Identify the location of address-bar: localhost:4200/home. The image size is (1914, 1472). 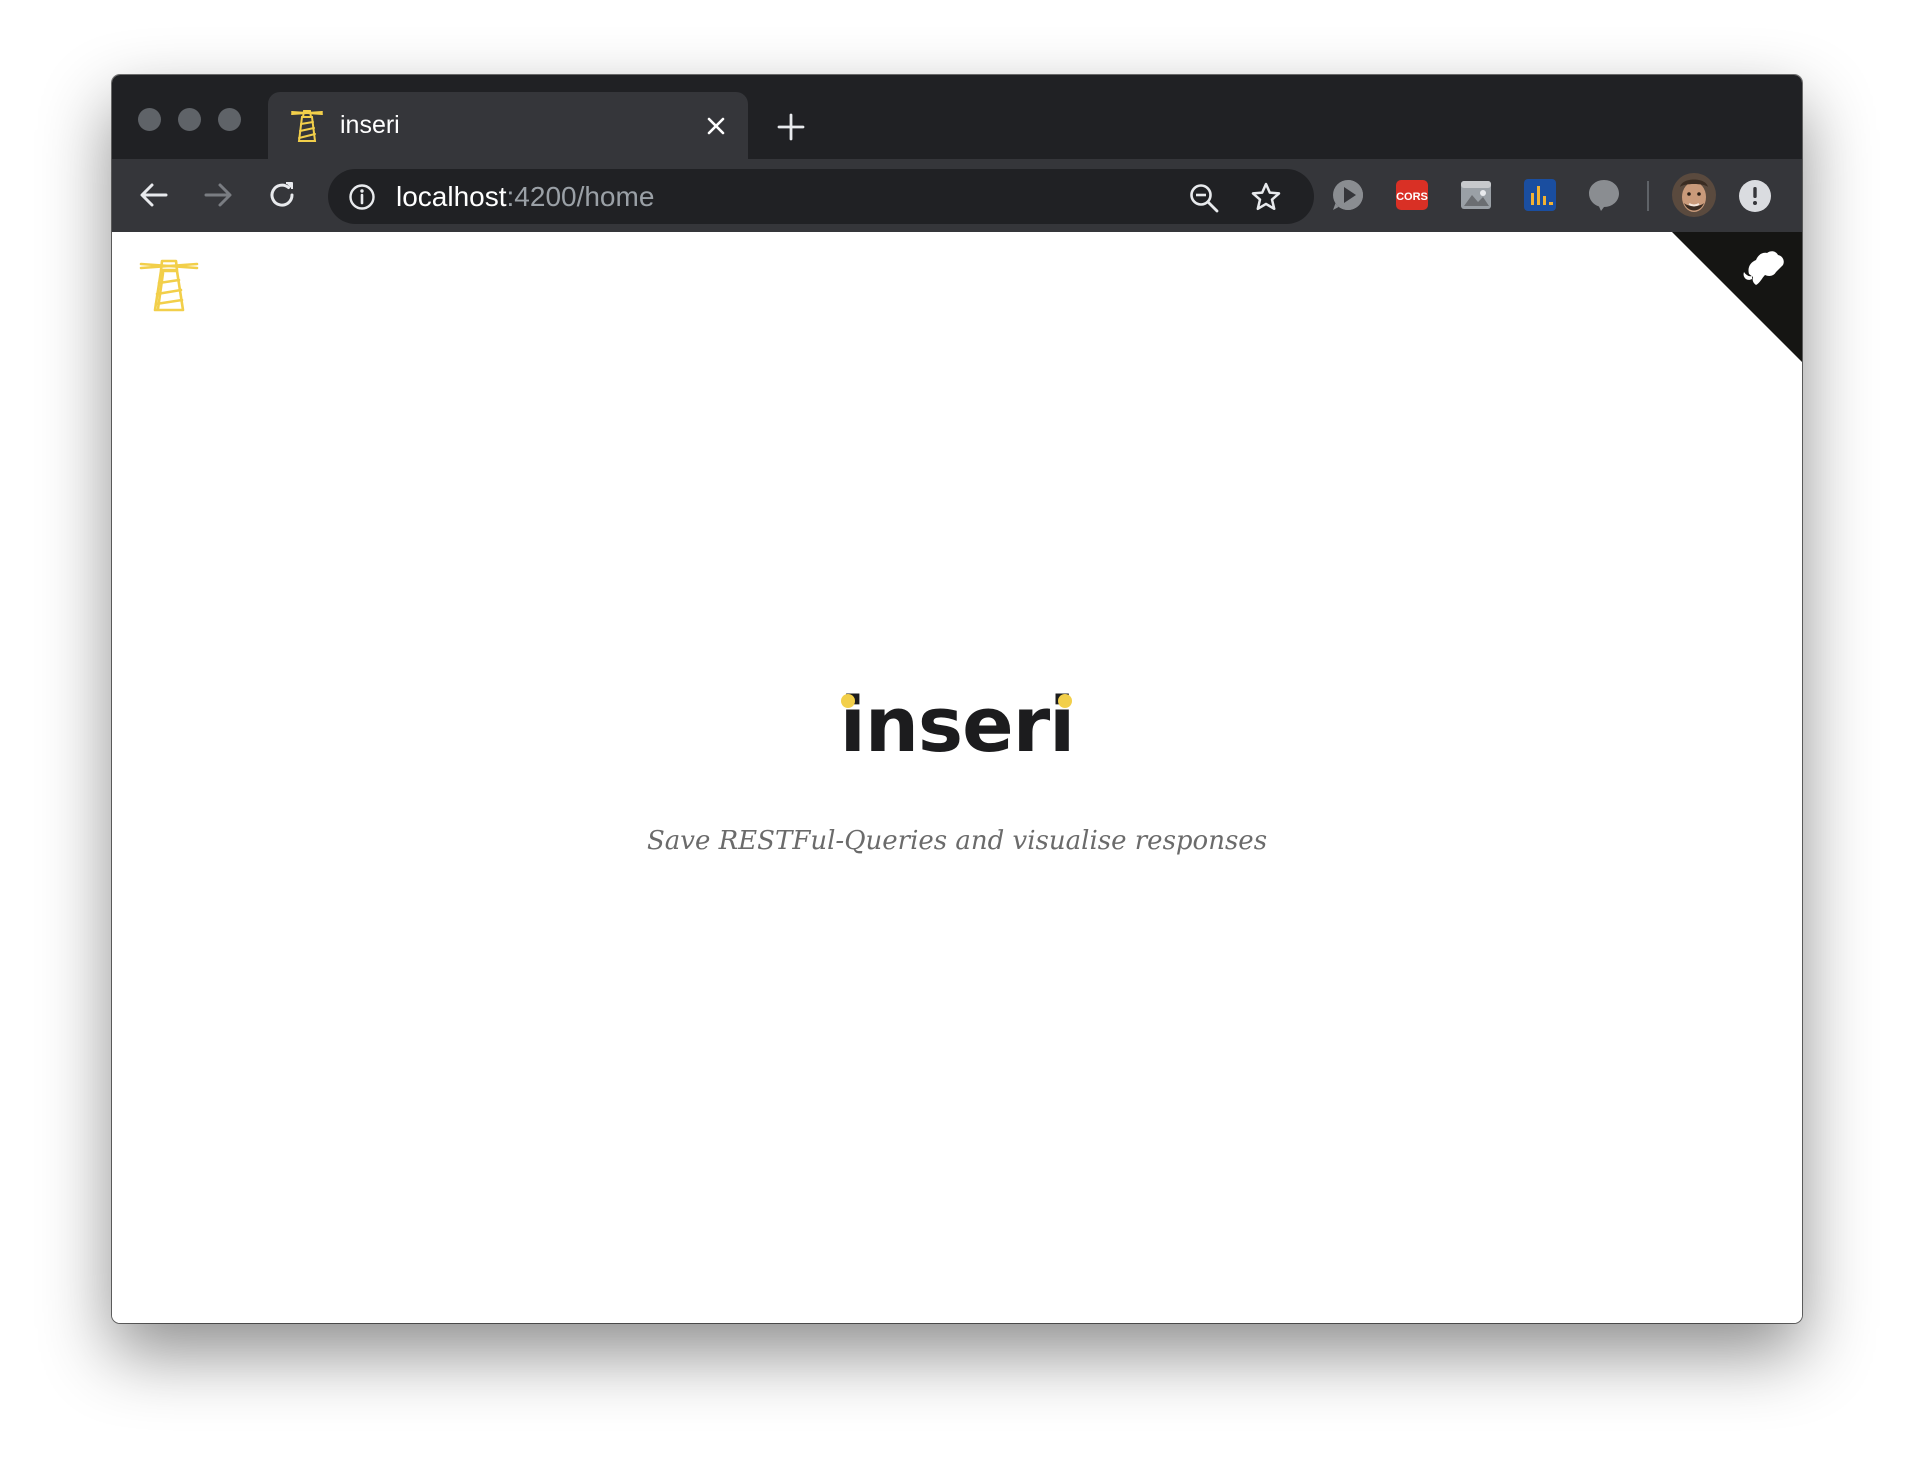
(821, 196).